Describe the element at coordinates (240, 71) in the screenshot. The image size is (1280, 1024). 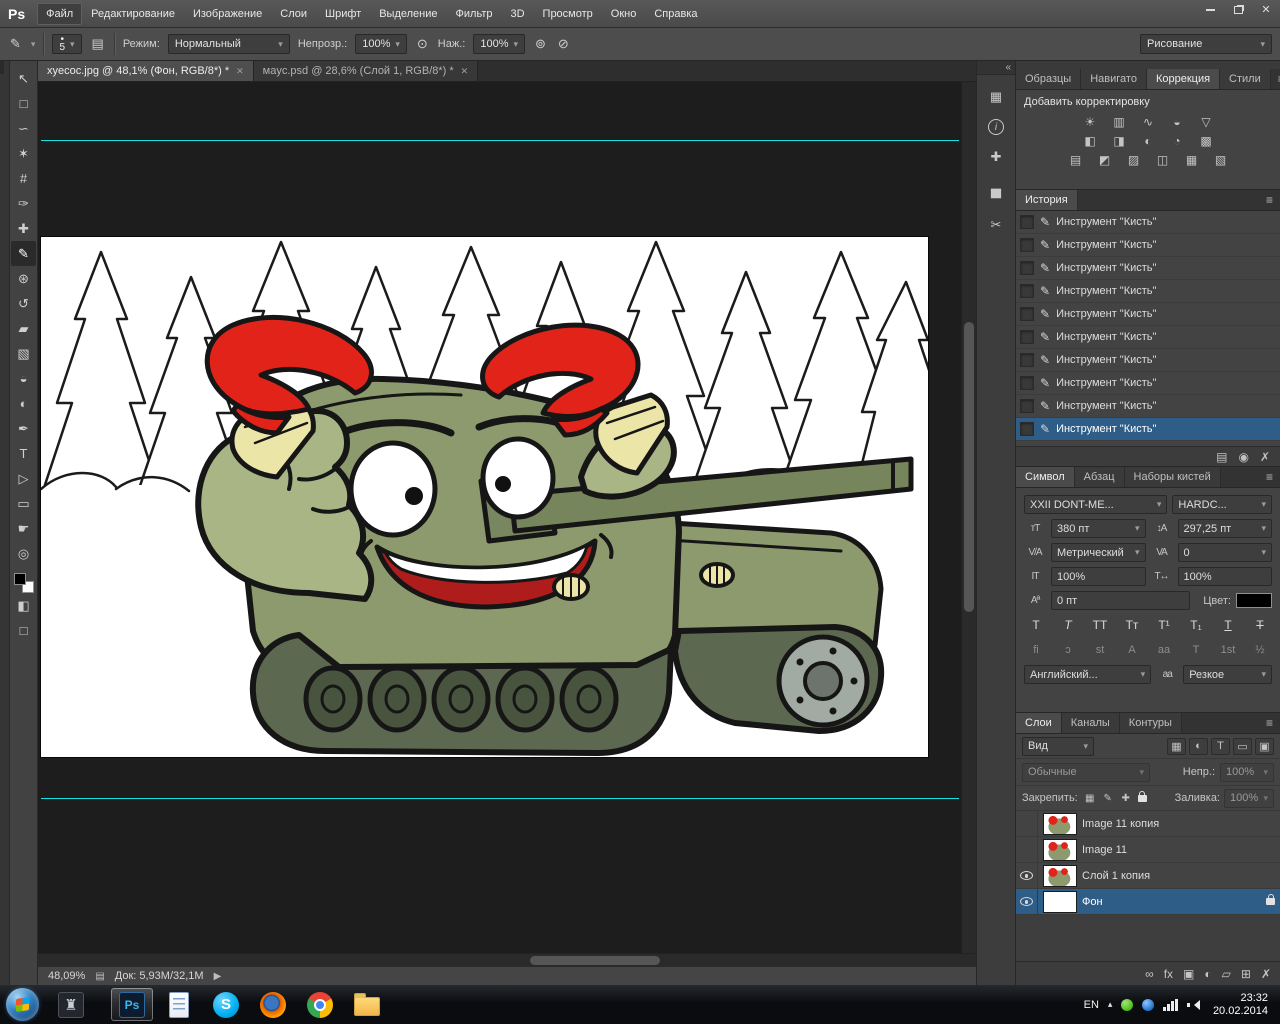
I see `tab-close-icon: ✕` at that location.